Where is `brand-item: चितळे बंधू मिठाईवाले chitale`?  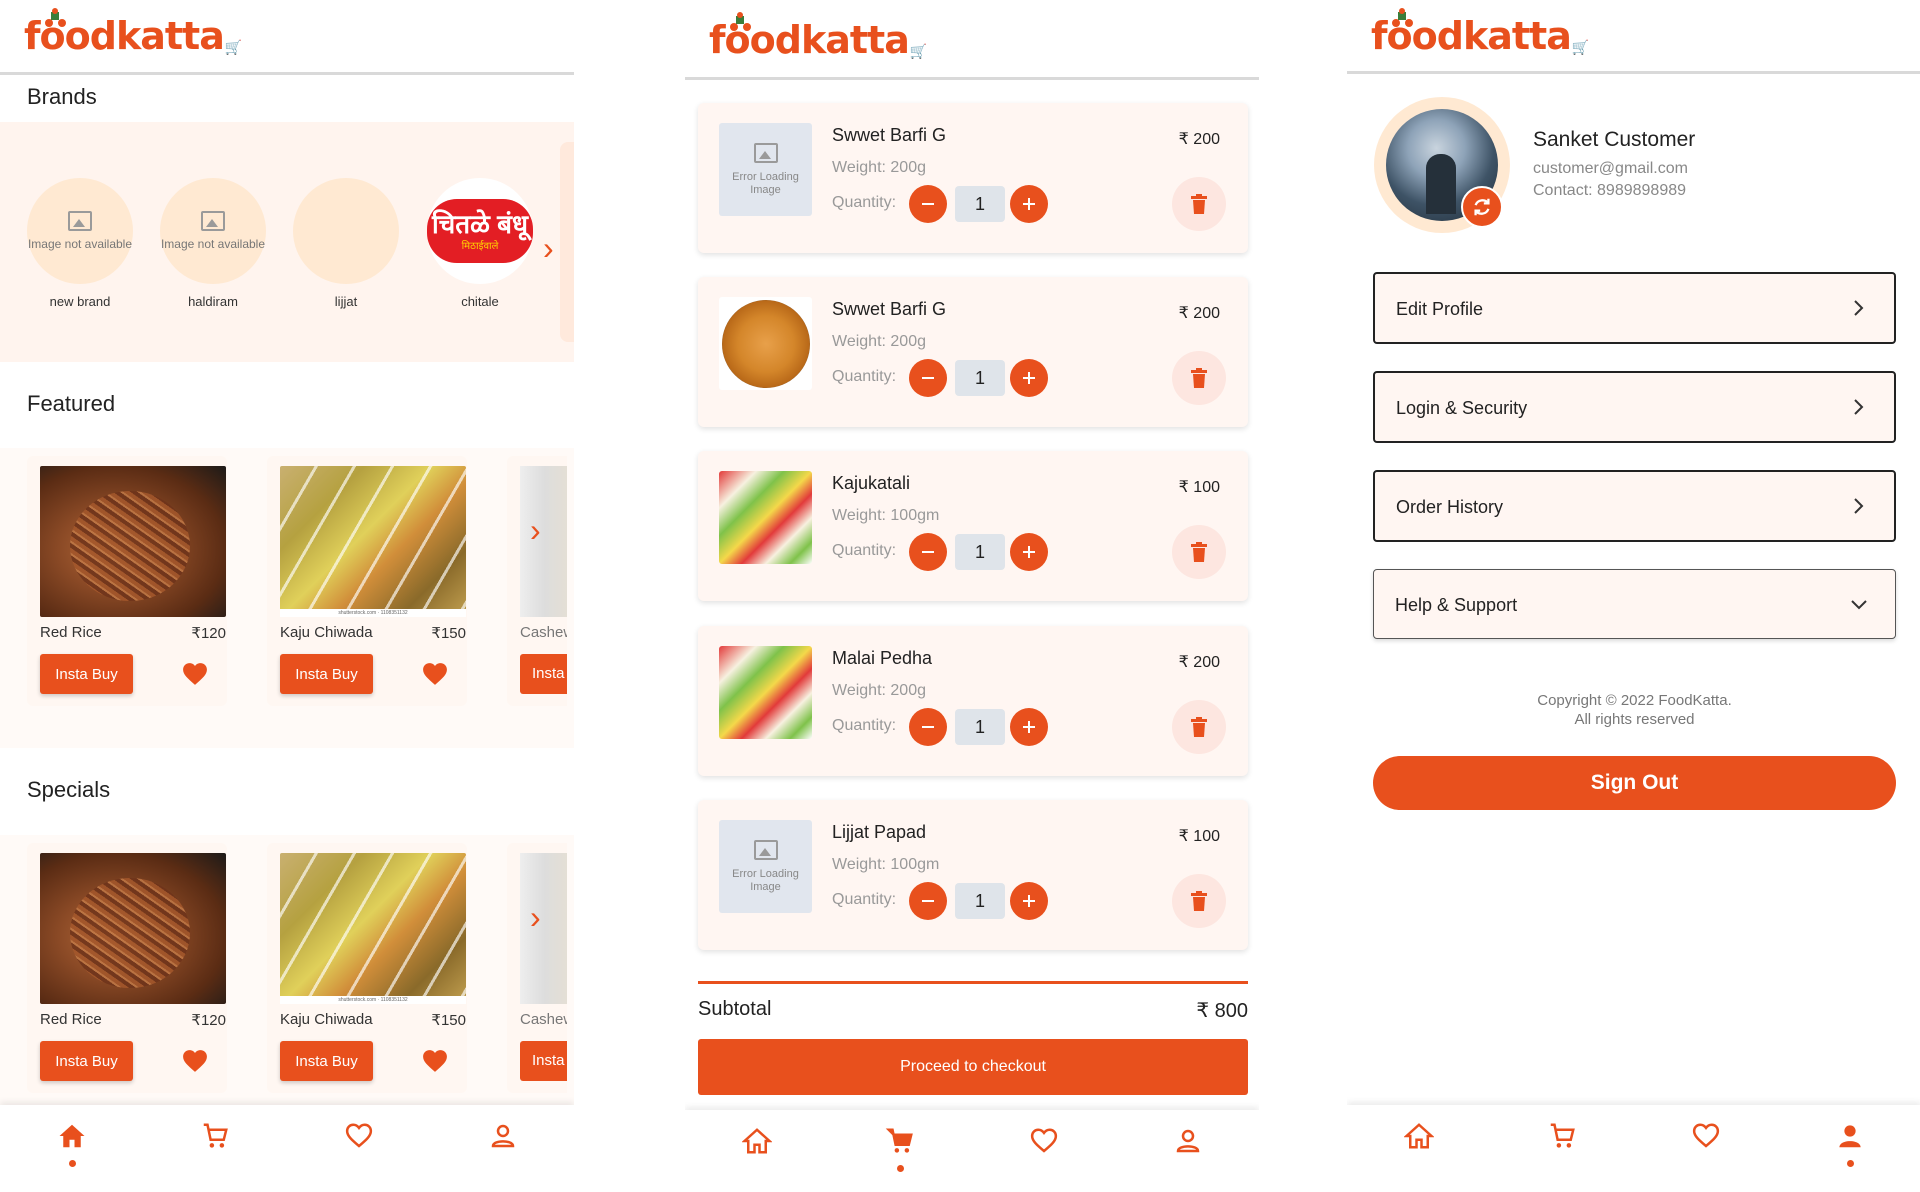 brand-item: चितळे बंधू मिठाईवाले chitale is located at coordinates (480, 243).